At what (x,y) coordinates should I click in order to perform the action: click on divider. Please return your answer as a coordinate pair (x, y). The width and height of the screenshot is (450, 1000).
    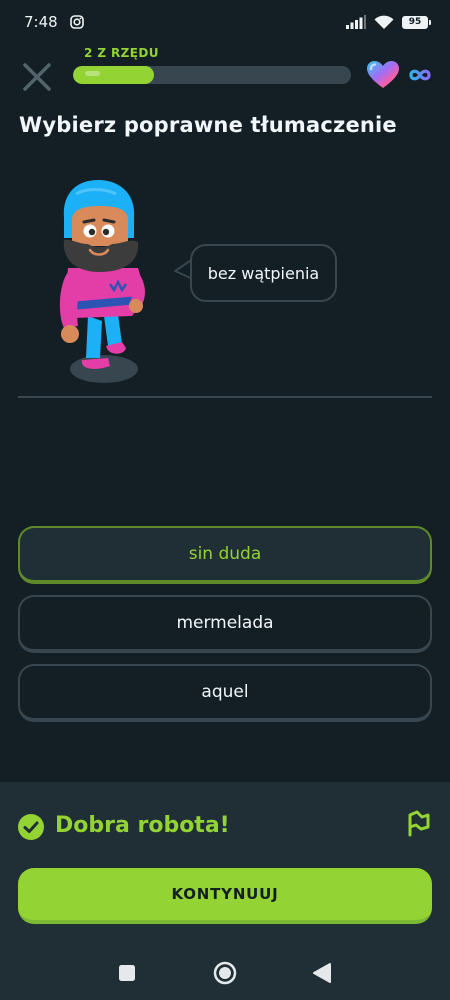
    Looking at the image, I should click on (225, 397).